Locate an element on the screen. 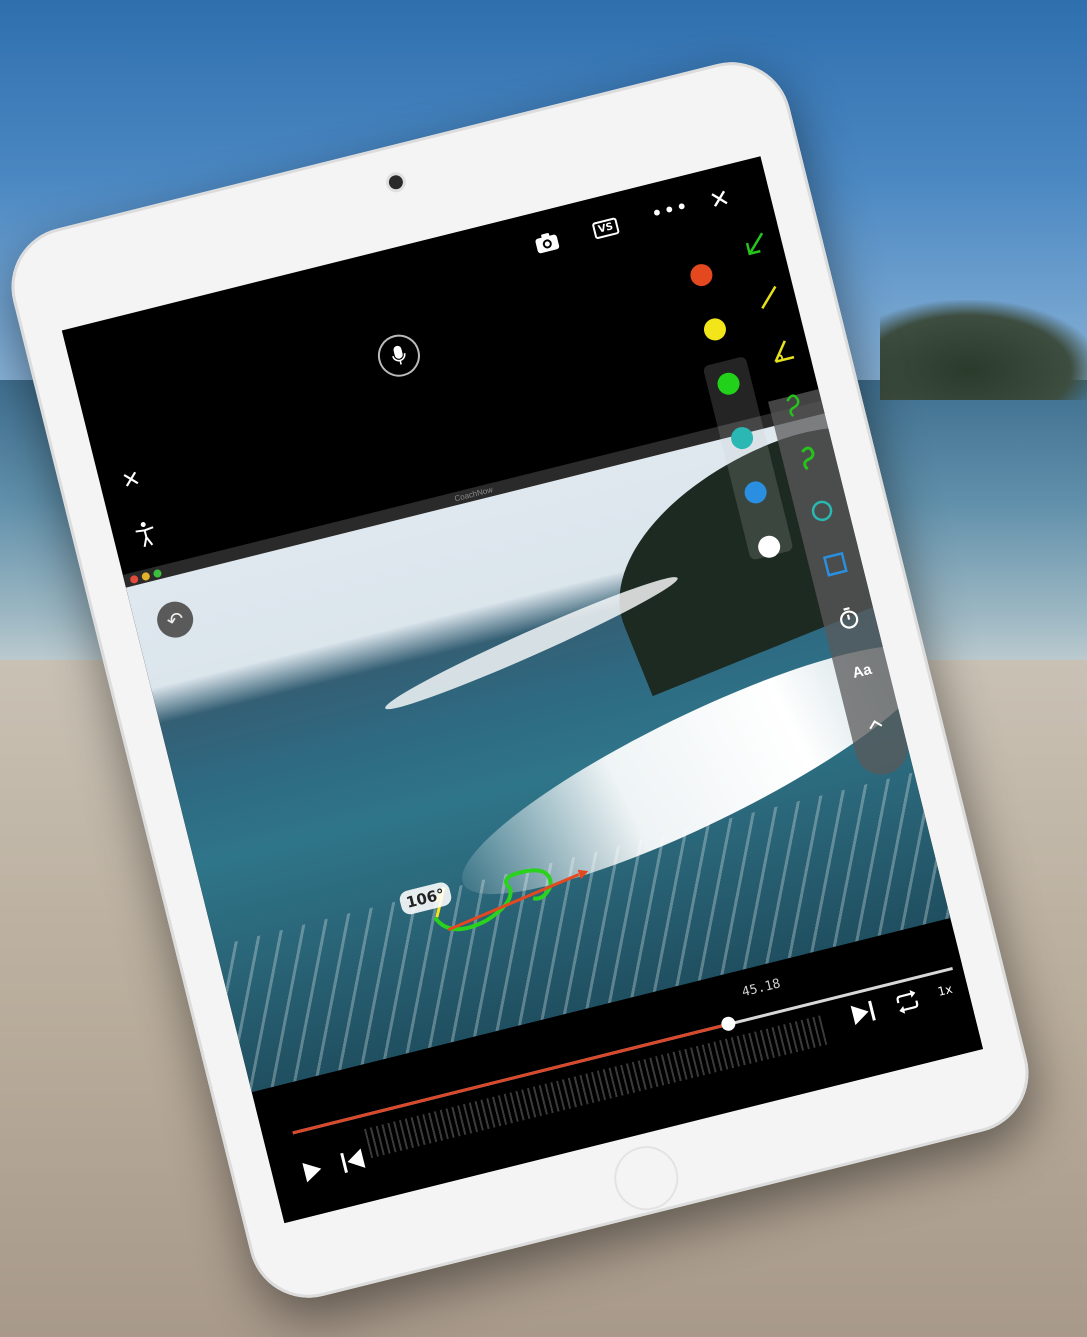 The height and width of the screenshot is (1337, 1087). camera-icon is located at coordinates (547, 244).